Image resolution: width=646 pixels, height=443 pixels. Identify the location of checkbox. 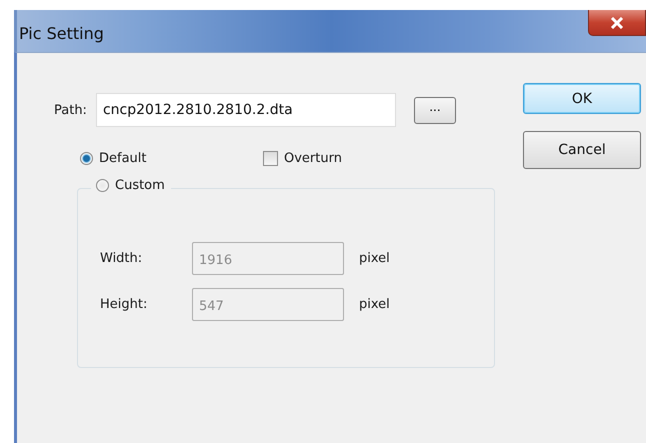
(270, 158).